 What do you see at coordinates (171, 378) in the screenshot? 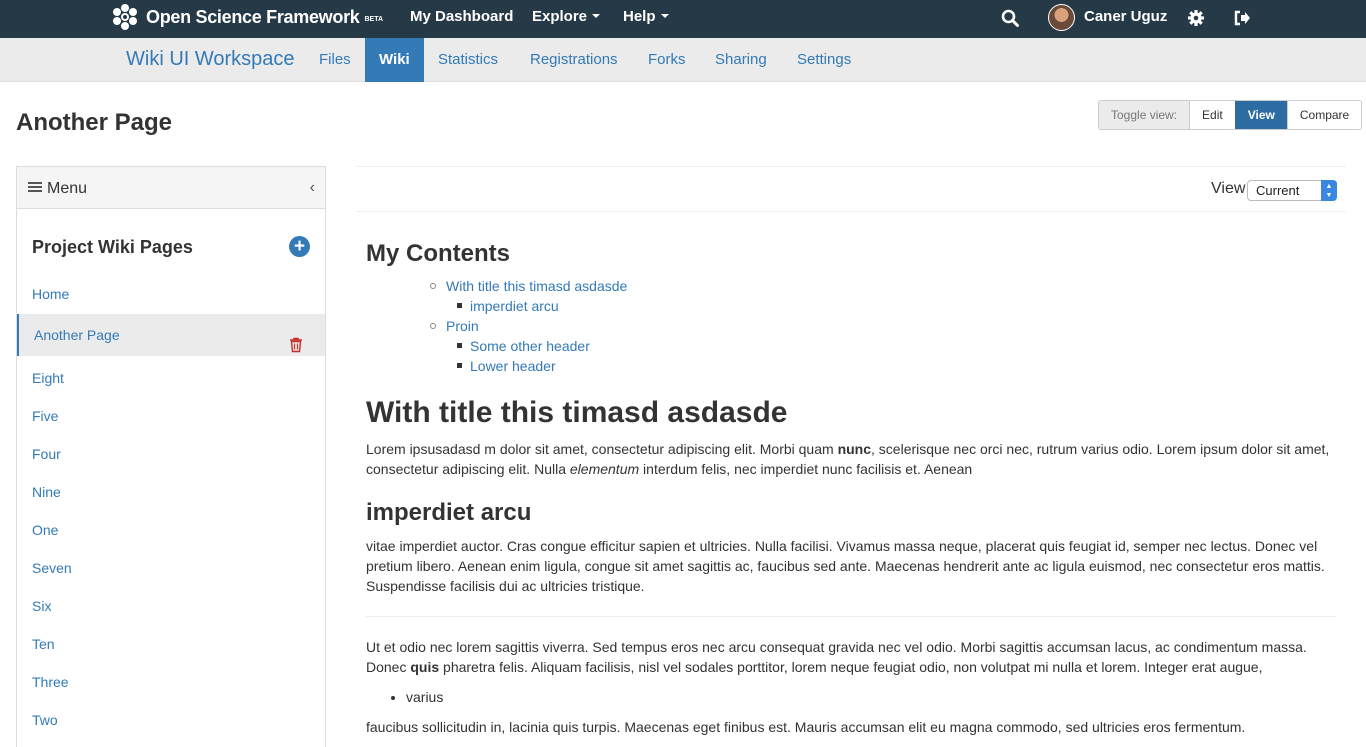
I see `sidebar-item-eight: Eight` at bounding box center [171, 378].